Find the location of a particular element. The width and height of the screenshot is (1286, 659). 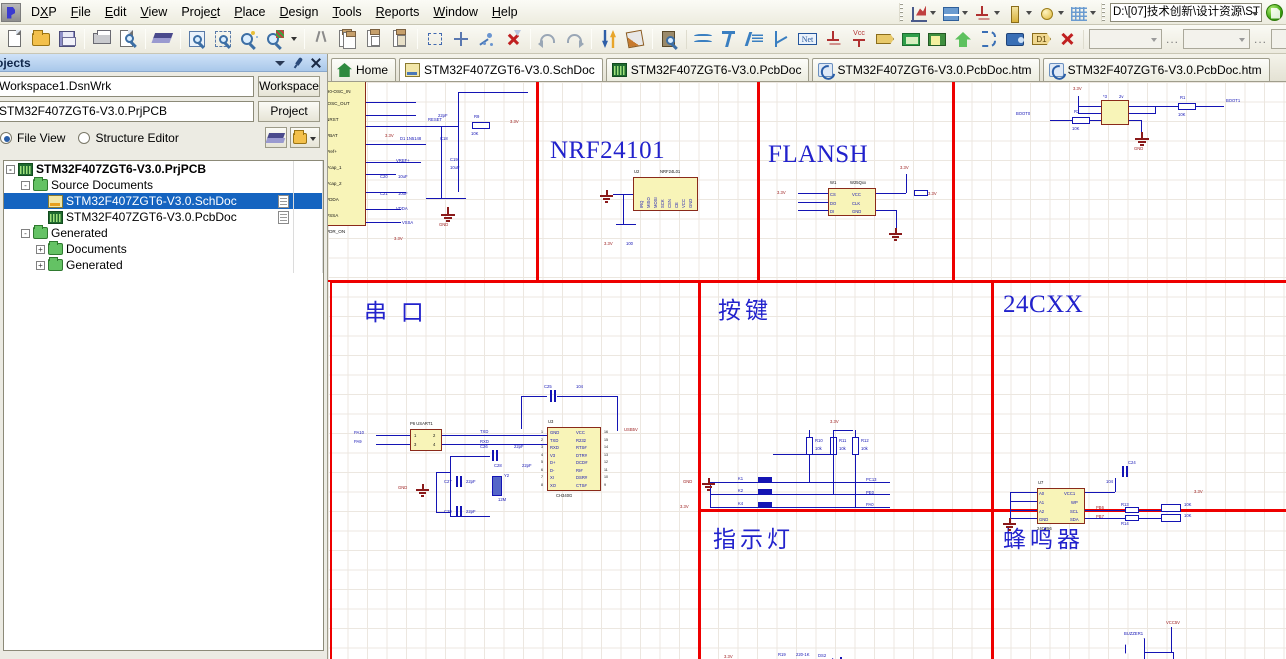

zoom-area-icon is located at coordinates (224, 39).